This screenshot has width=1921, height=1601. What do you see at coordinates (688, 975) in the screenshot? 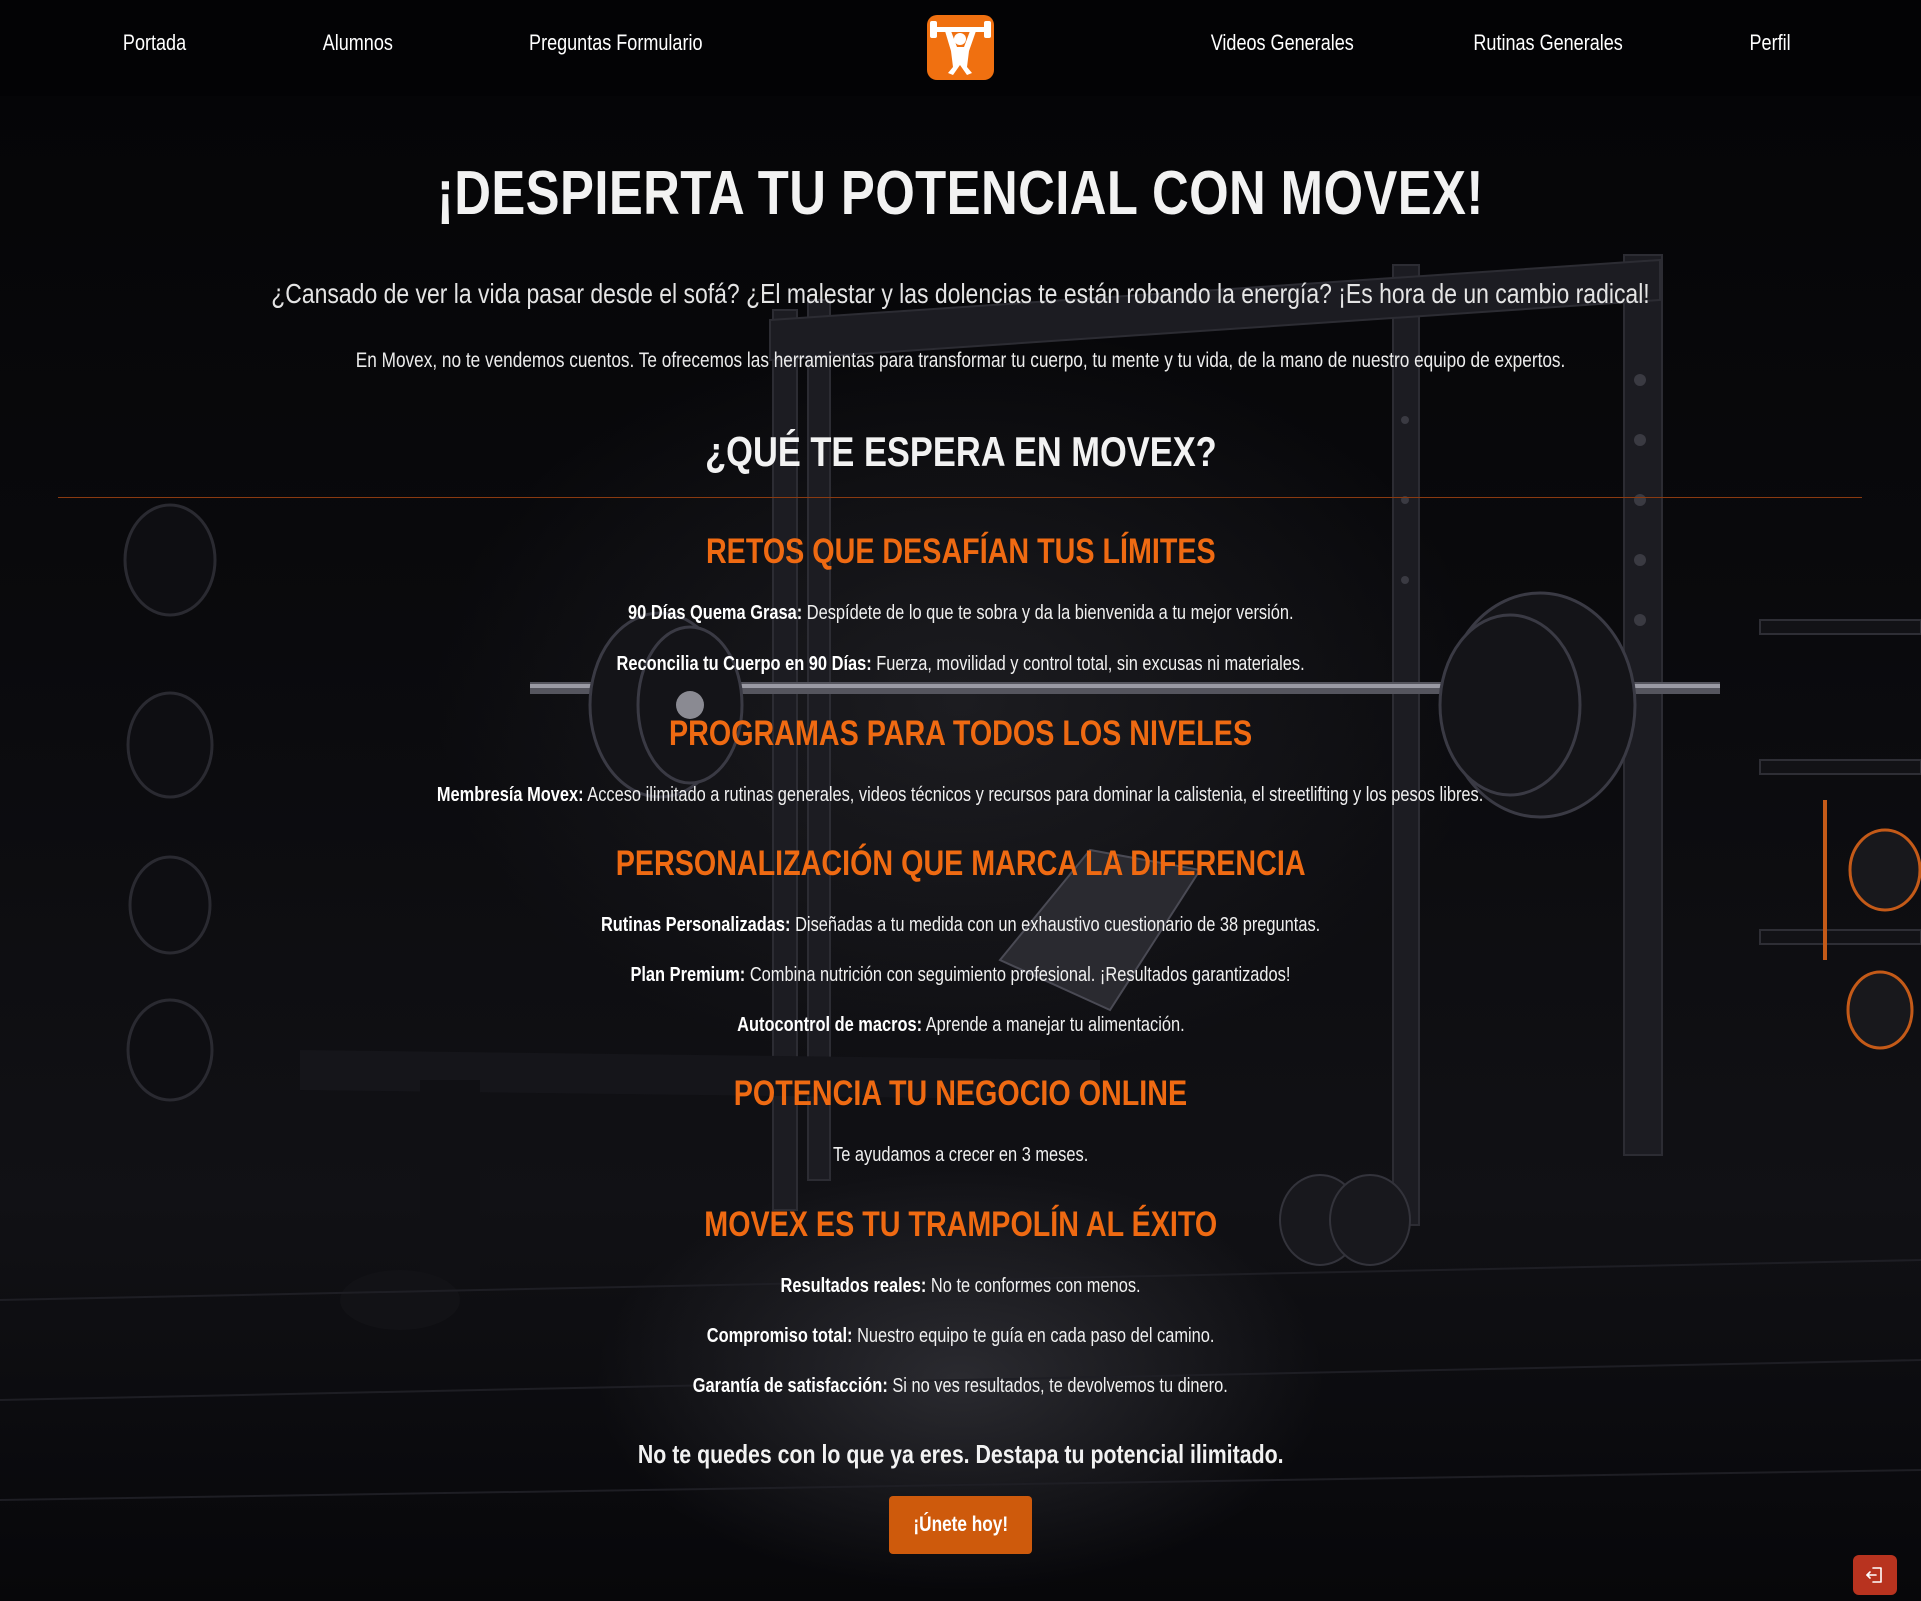
I see `feature-label: Plan Premium:` at bounding box center [688, 975].